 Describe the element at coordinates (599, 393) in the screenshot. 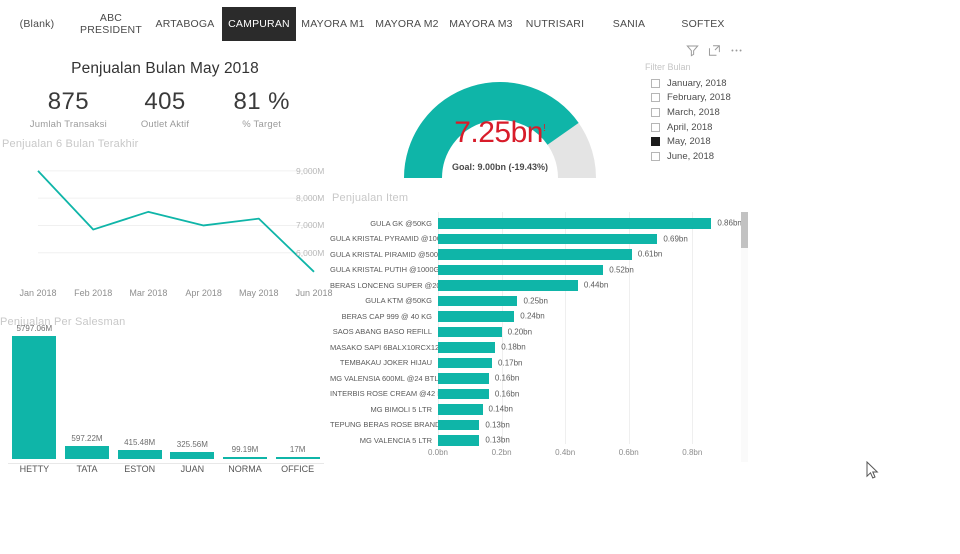

I see `item-bar-track: 0.16bn` at that location.